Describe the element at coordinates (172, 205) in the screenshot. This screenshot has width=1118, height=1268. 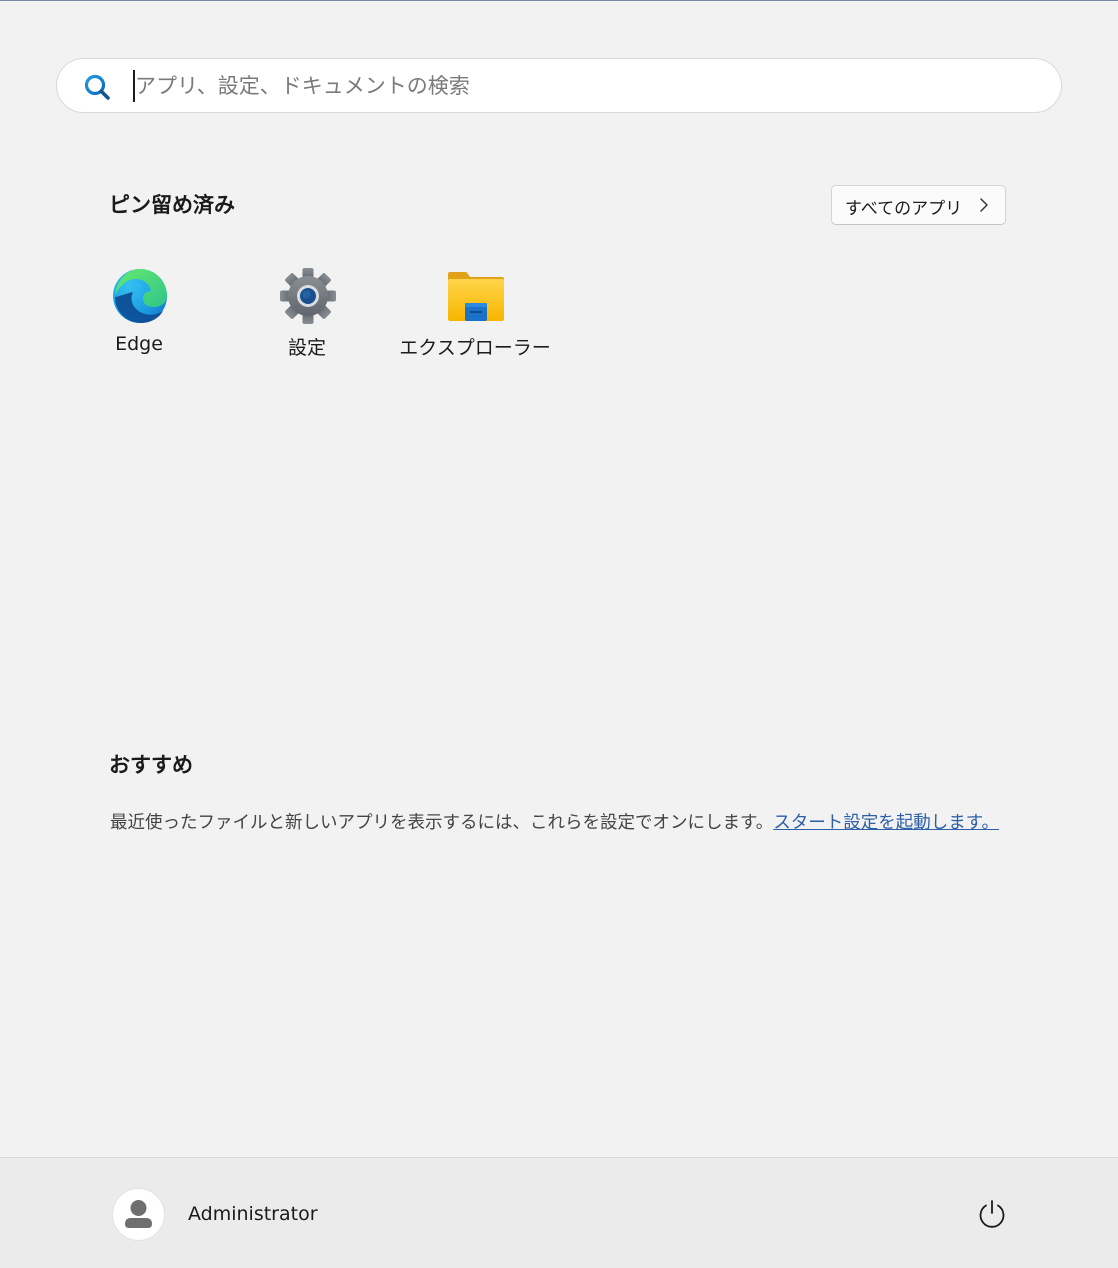
I see `pinned-section-title: ピン留め済み` at that location.